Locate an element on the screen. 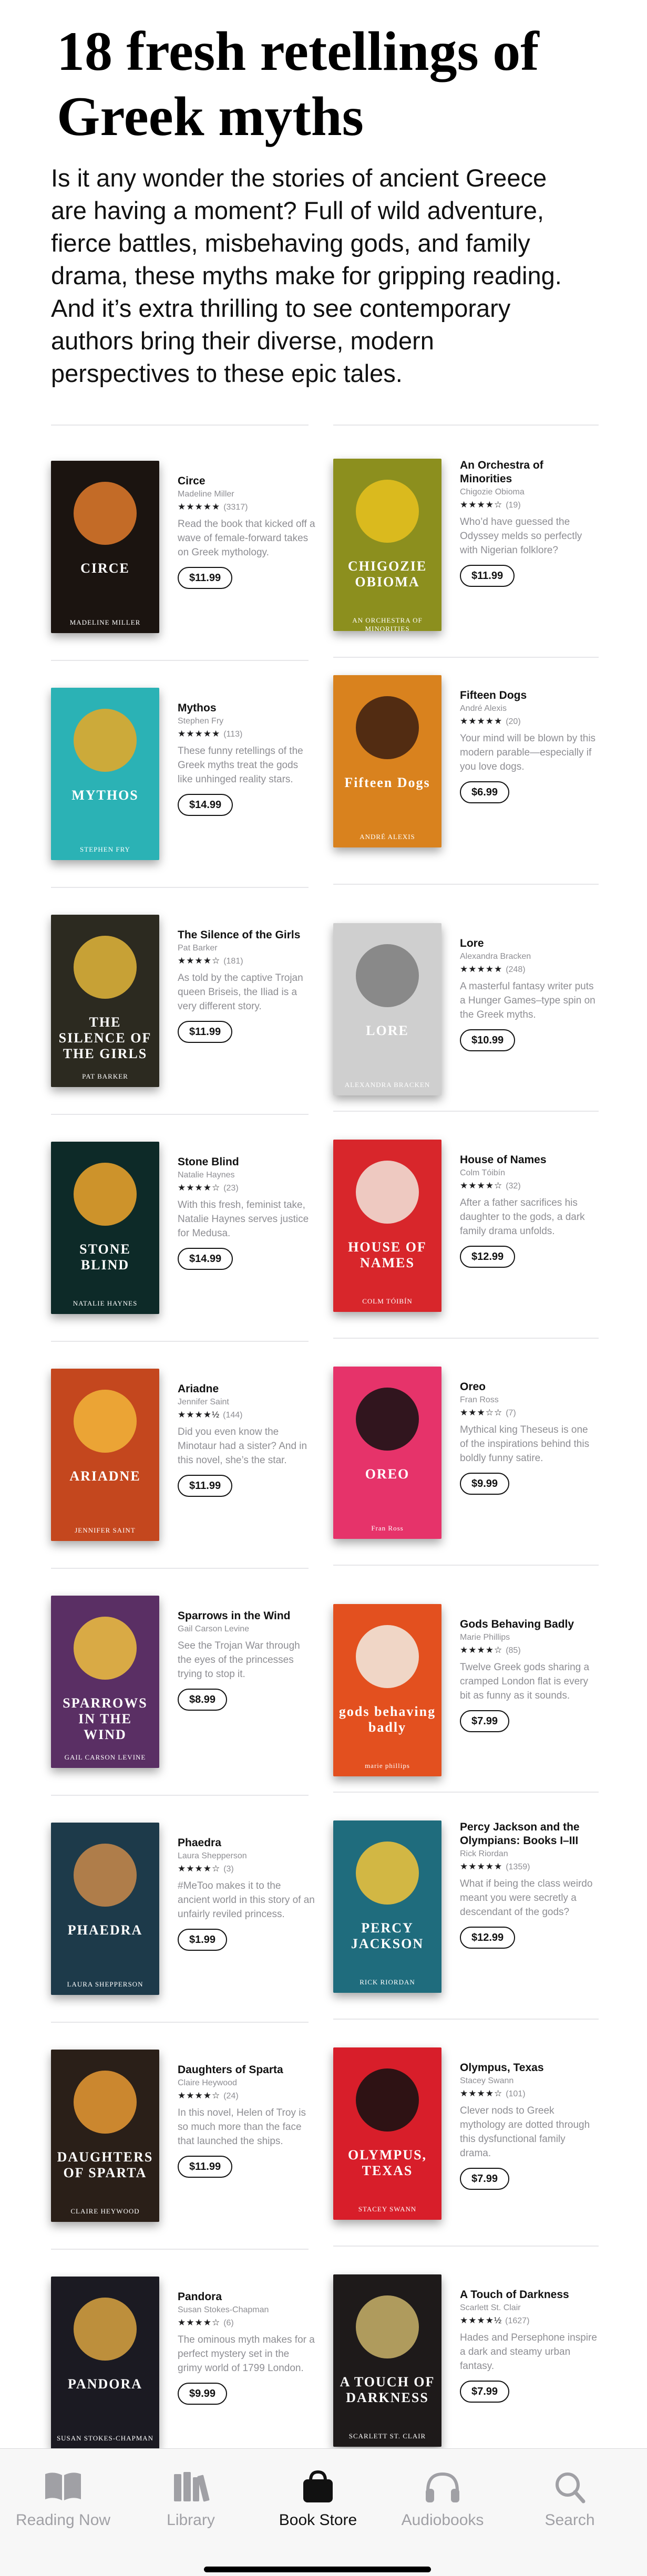 The image size is (647, 2576). book-author: Madeline Miller is located at coordinates (246, 494).